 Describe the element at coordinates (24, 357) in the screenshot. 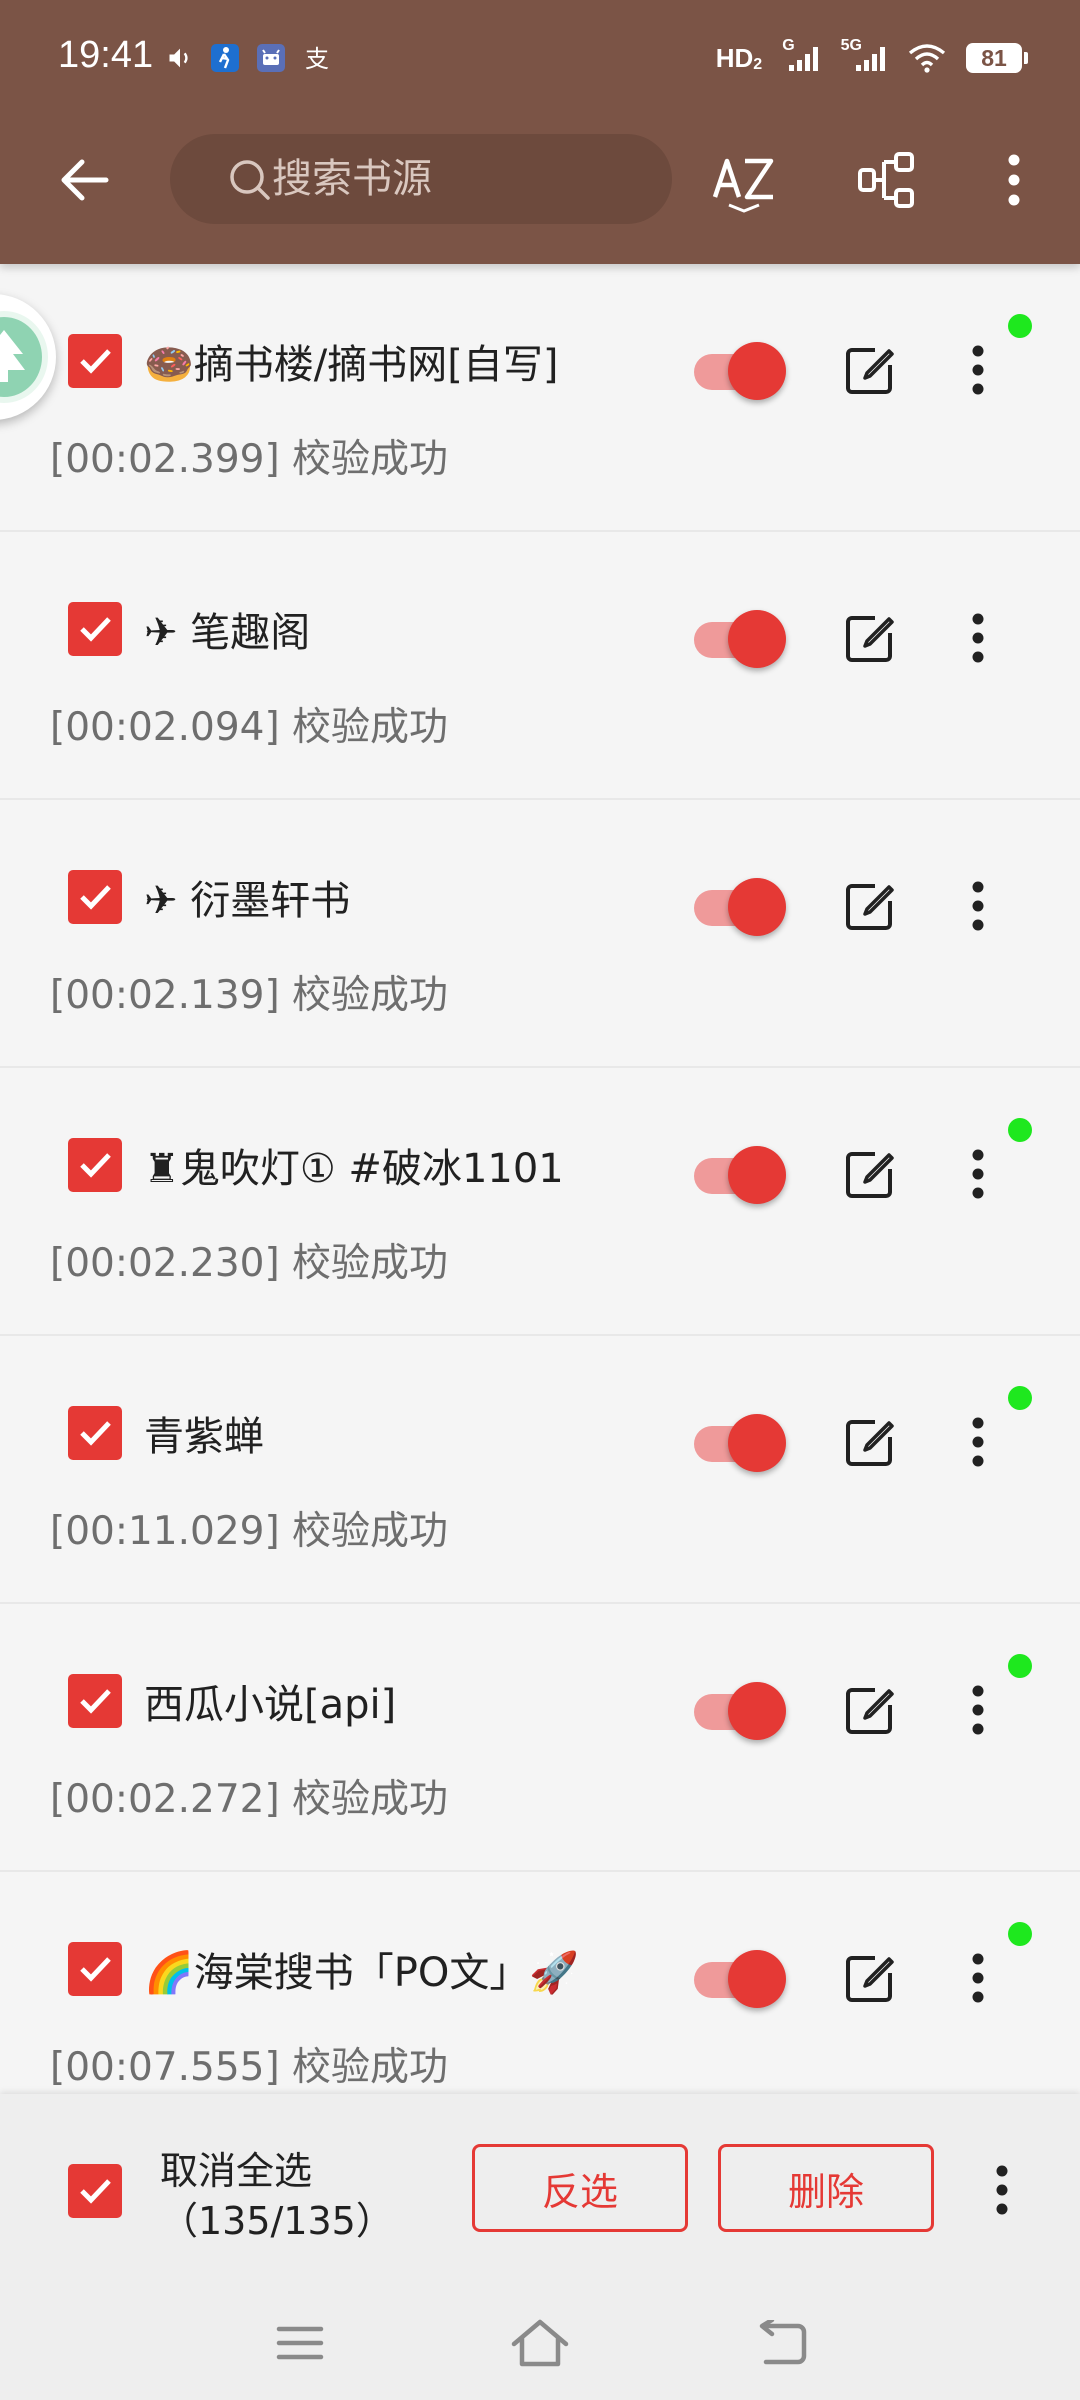

I see `tree-icon` at that location.